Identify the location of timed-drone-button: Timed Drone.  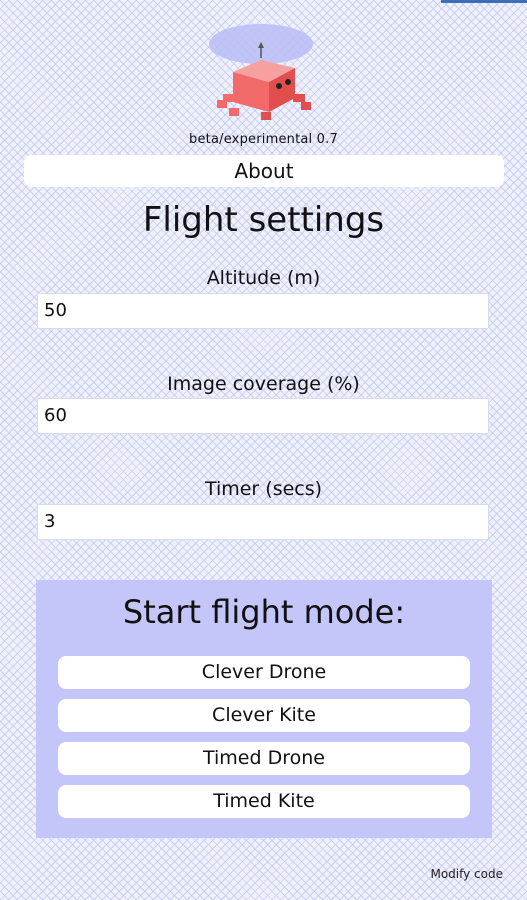
(264, 758).